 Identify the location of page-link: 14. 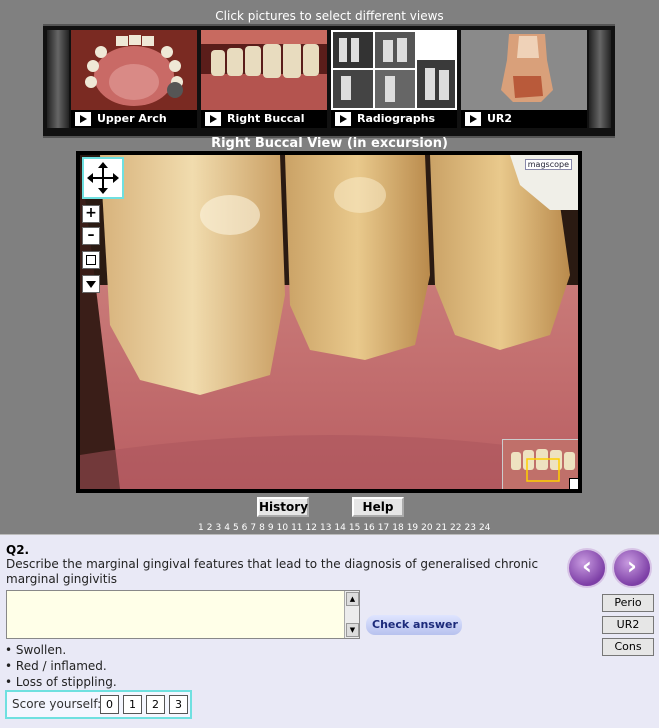
(339, 528).